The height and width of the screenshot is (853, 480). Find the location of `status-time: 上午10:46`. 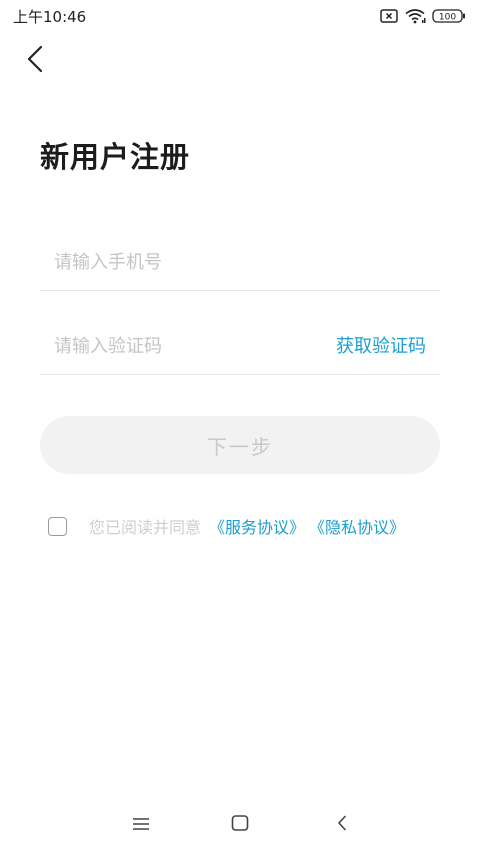

status-time: 上午10:46 is located at coordinates (50, 17).